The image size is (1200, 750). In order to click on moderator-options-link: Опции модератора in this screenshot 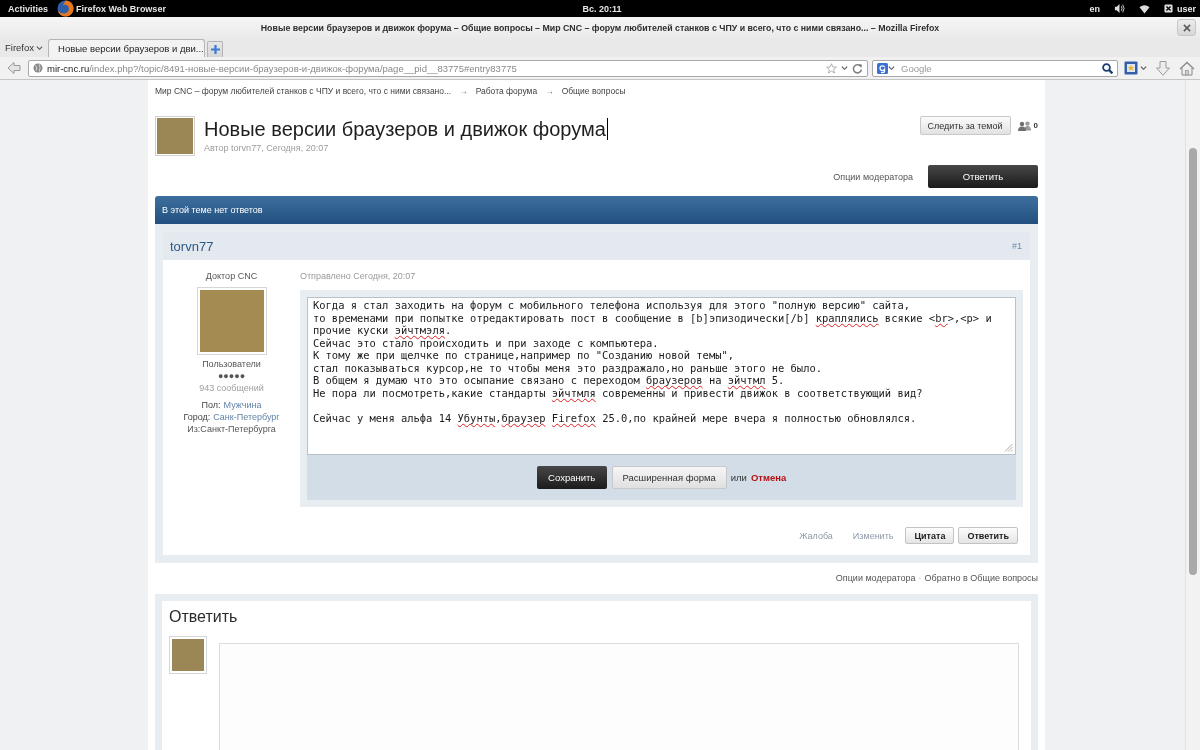, I will do `click(873, 176)`.